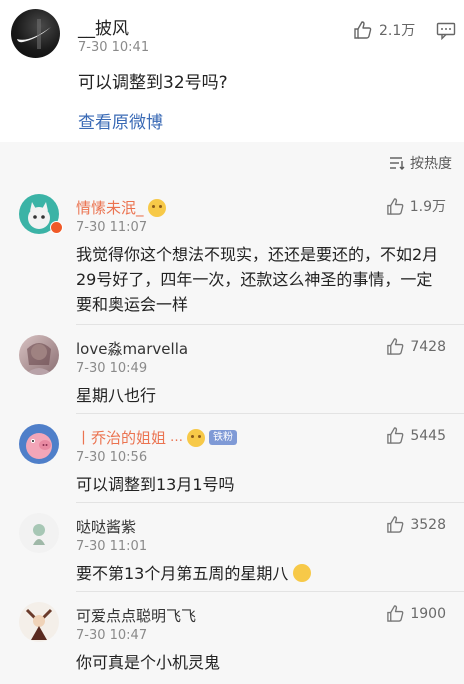 This screenshot has height=684, width=464. Describe the element at coordinates (232, 369) in the screenshot. I see `comment-item: love淼marvella 7-30 10:49 星期八也行 7428` at that location.